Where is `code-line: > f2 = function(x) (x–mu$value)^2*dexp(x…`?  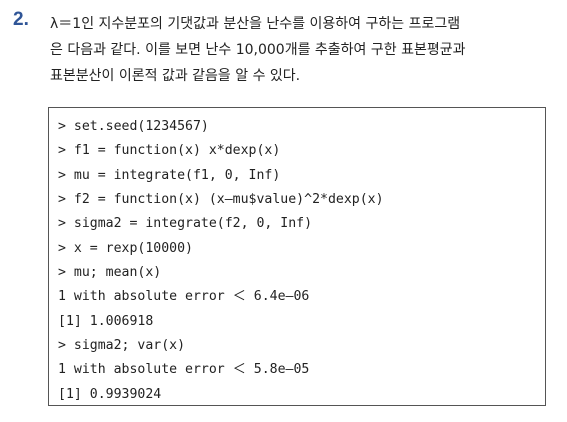
code-line: > f2 = function(x) (x–mu$value)^2*dexp(x… is located at coordinates (221, 200).